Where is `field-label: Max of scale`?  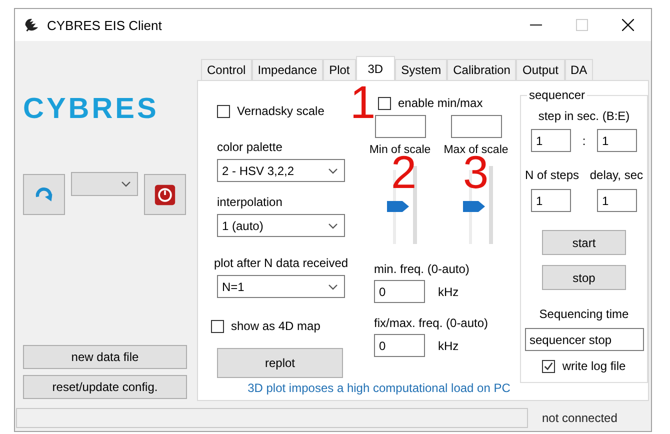 field-label: Max of scale is located at coordinates (476, 150).